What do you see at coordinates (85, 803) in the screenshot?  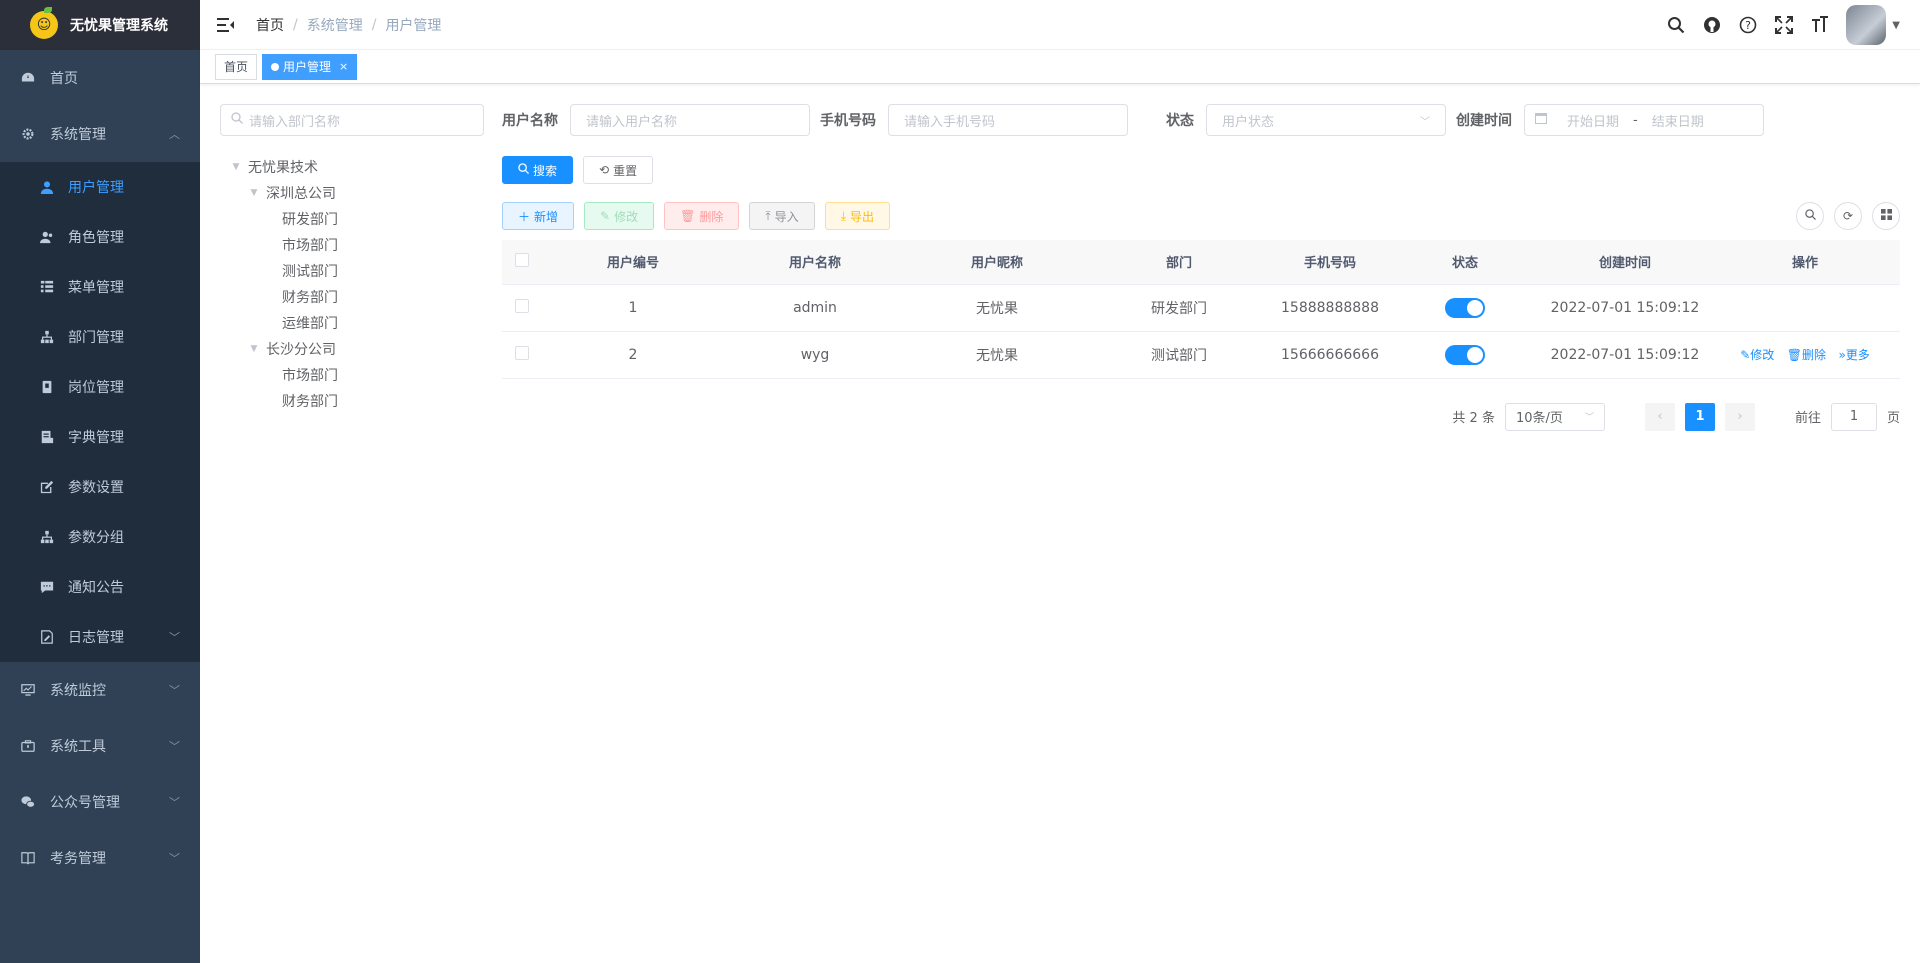 I see `sidebar-item-label: 公众号管理` at bounding box center [85, 803].